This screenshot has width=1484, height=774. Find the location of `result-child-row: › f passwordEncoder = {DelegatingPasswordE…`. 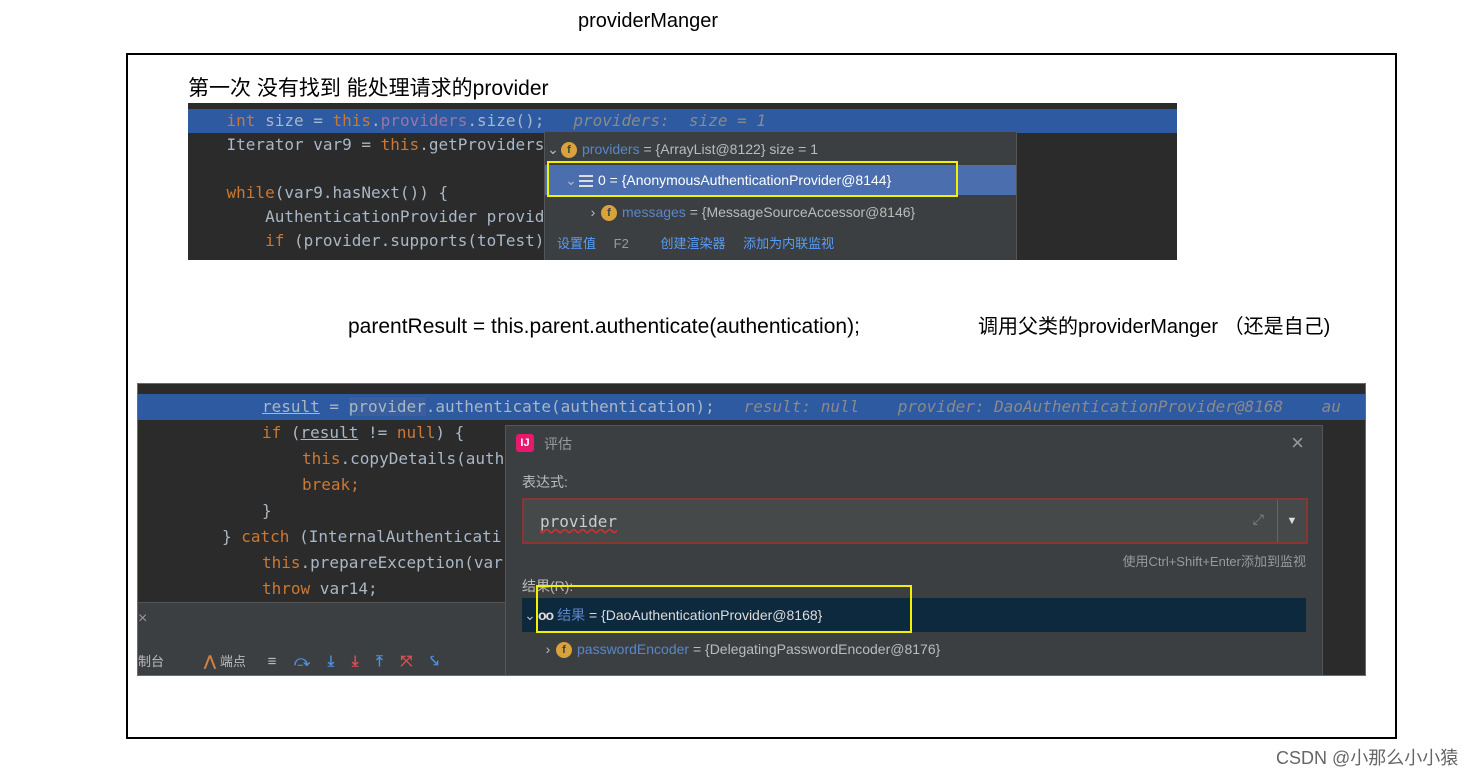

result-child-row: › f passwordEncoder = {DelegatingPasswordE… is located at coordinates (914, 649).